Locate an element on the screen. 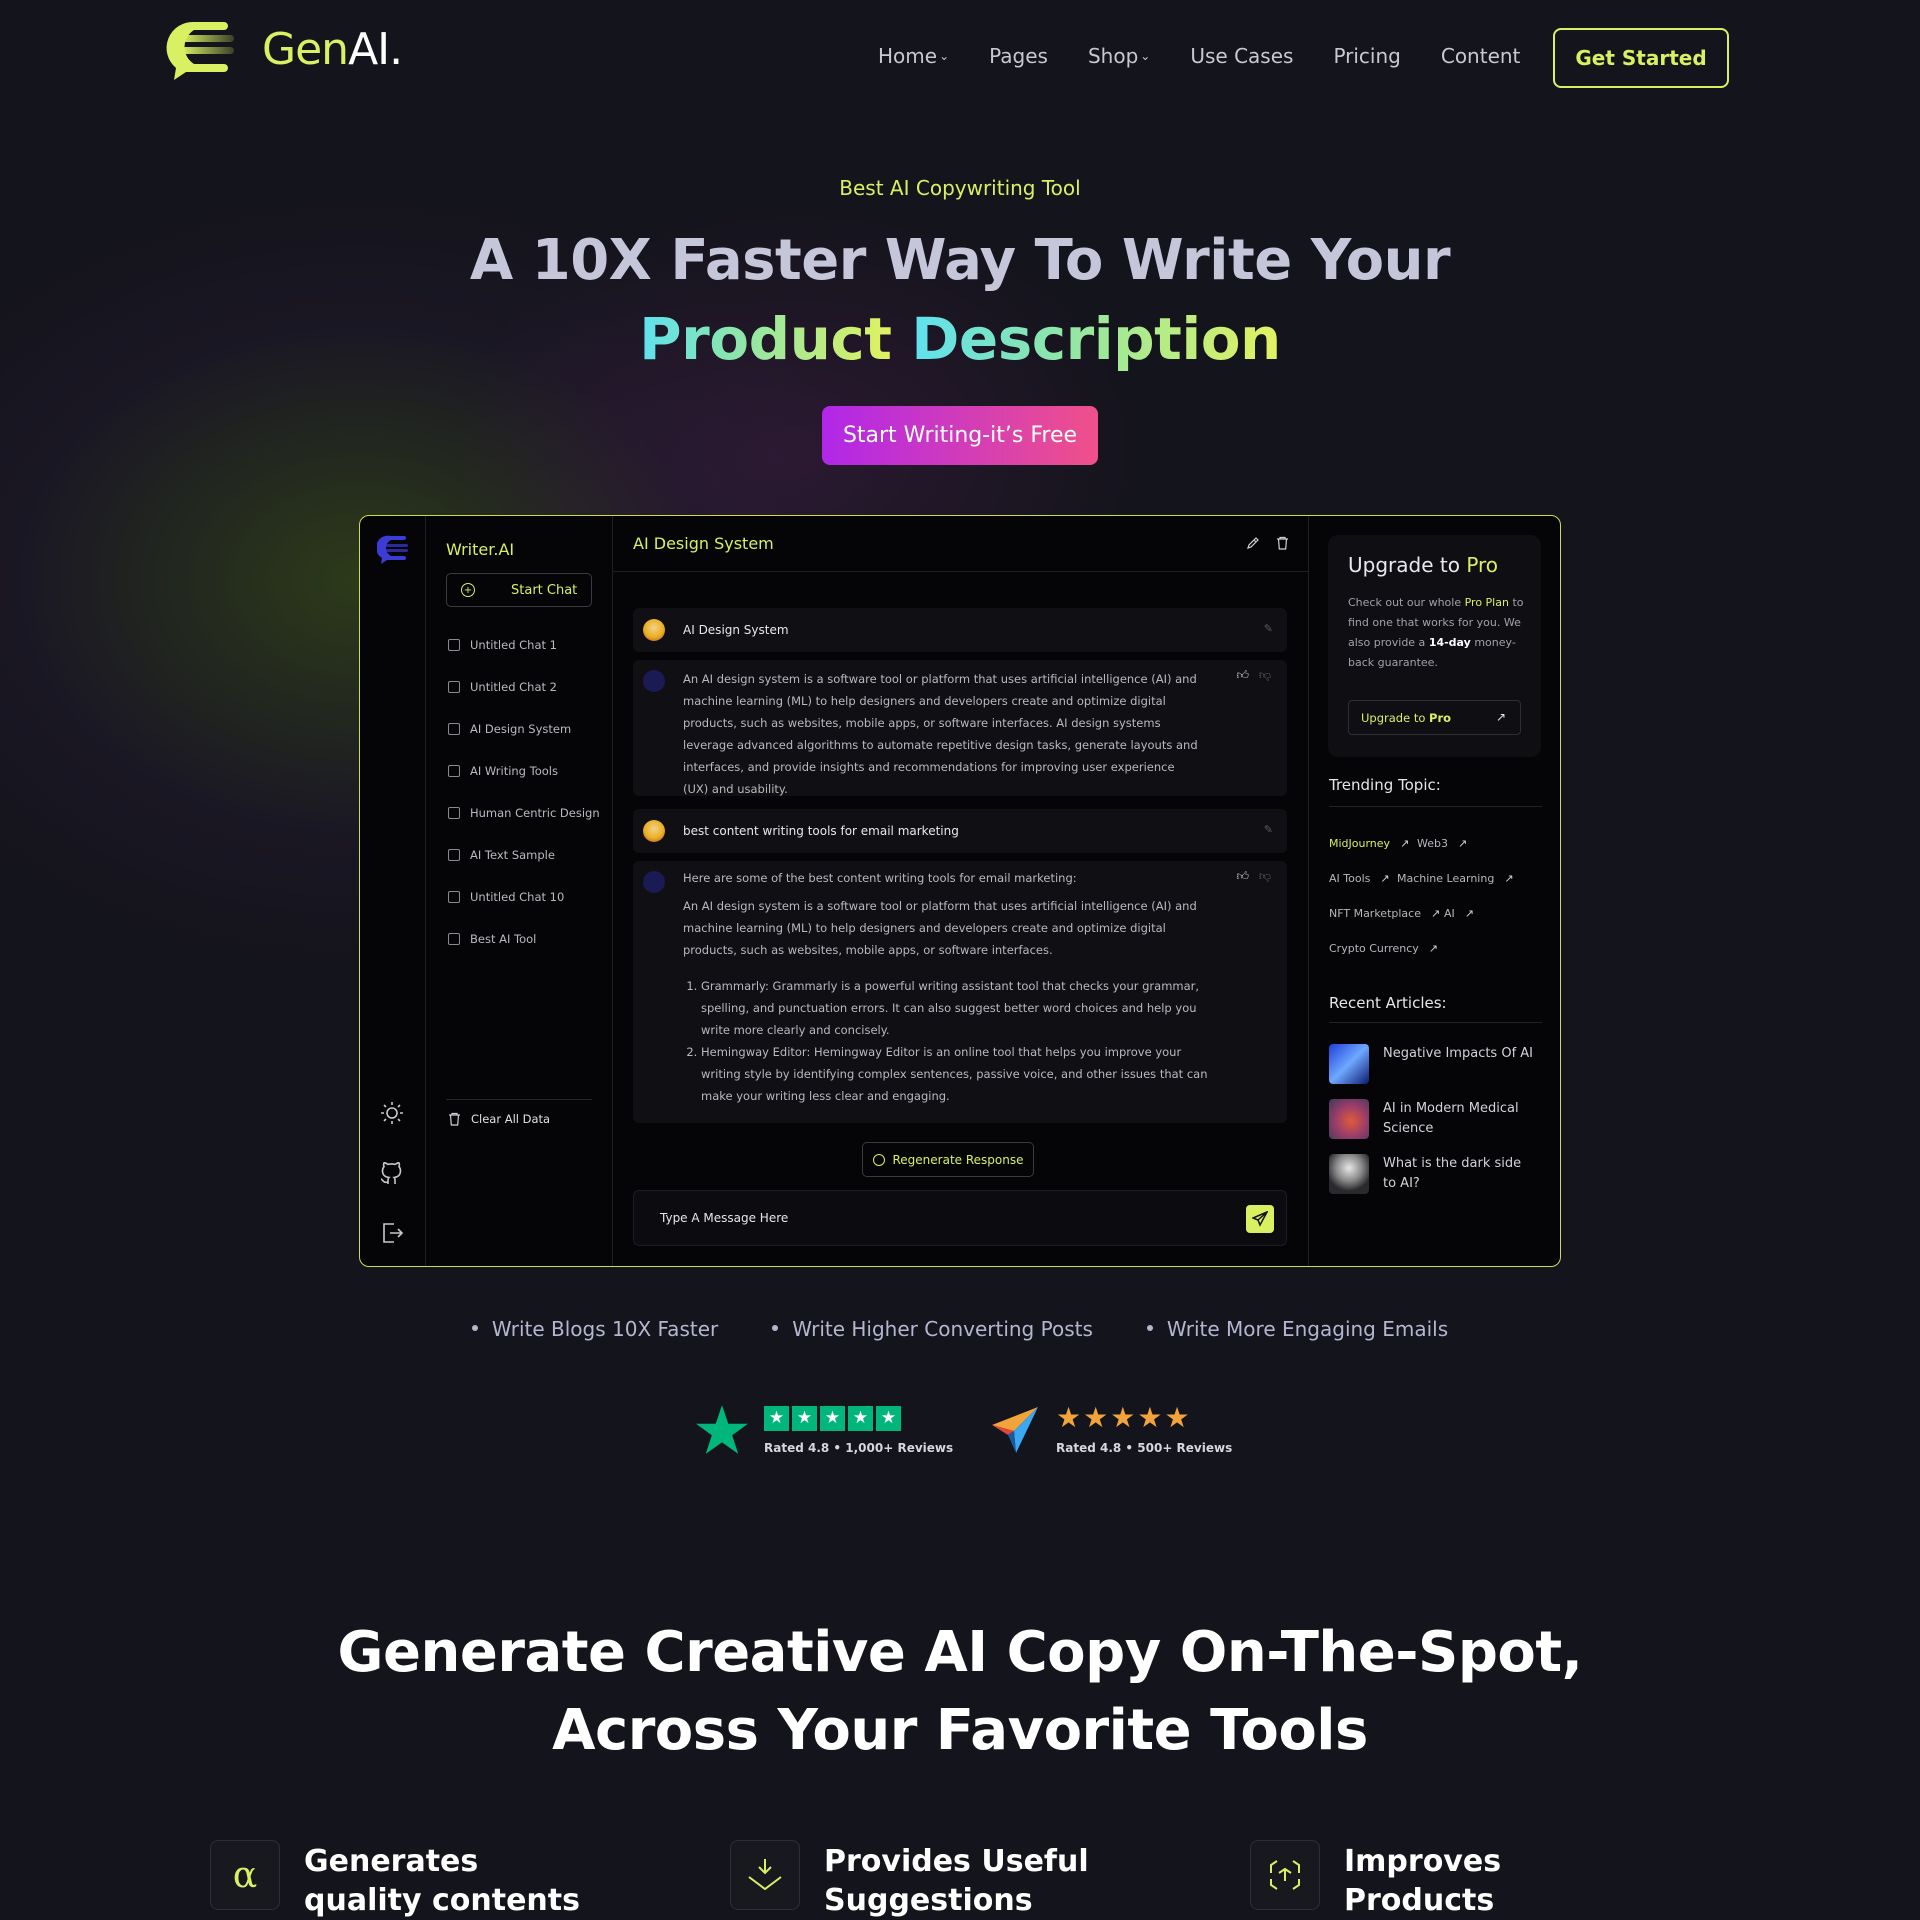  start-writing-button: Start Writing-it’s Free is located at coordinates (960, 435).